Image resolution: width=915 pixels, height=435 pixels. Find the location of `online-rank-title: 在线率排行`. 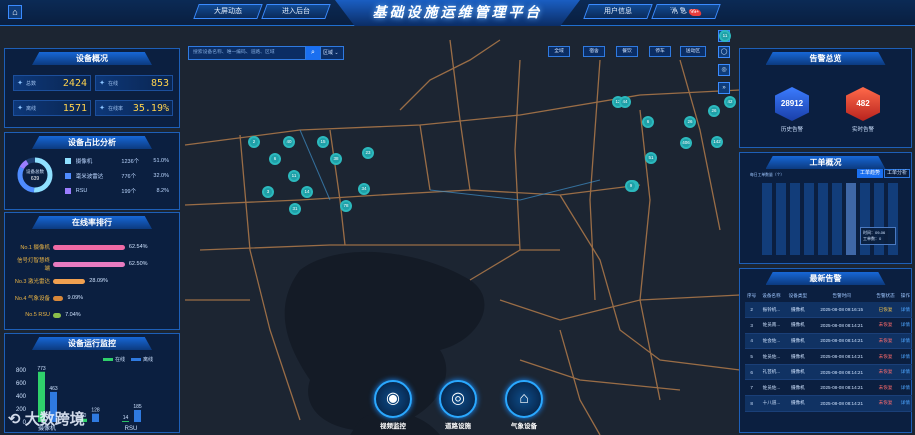

online-rank-title: 在线率排行 is located at coordinates (92, 222).